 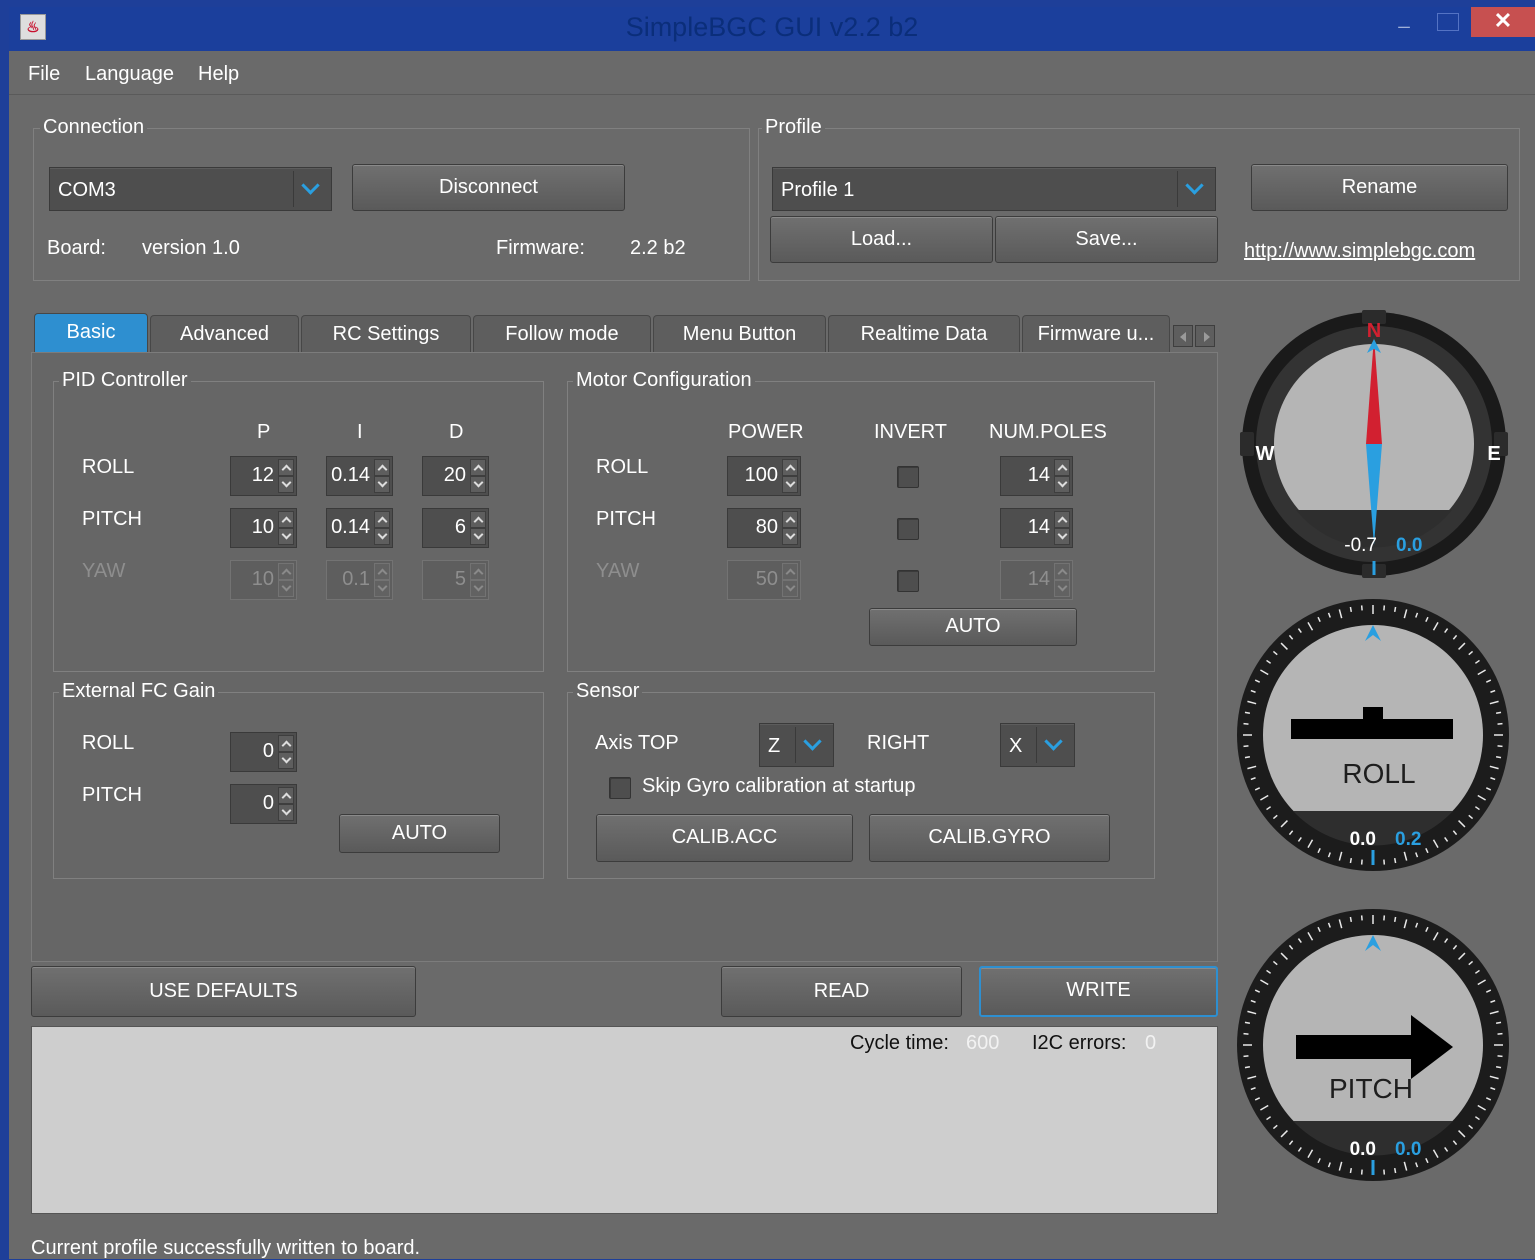 I want to click on minimize-button: _, so click(x=1404, y=23).